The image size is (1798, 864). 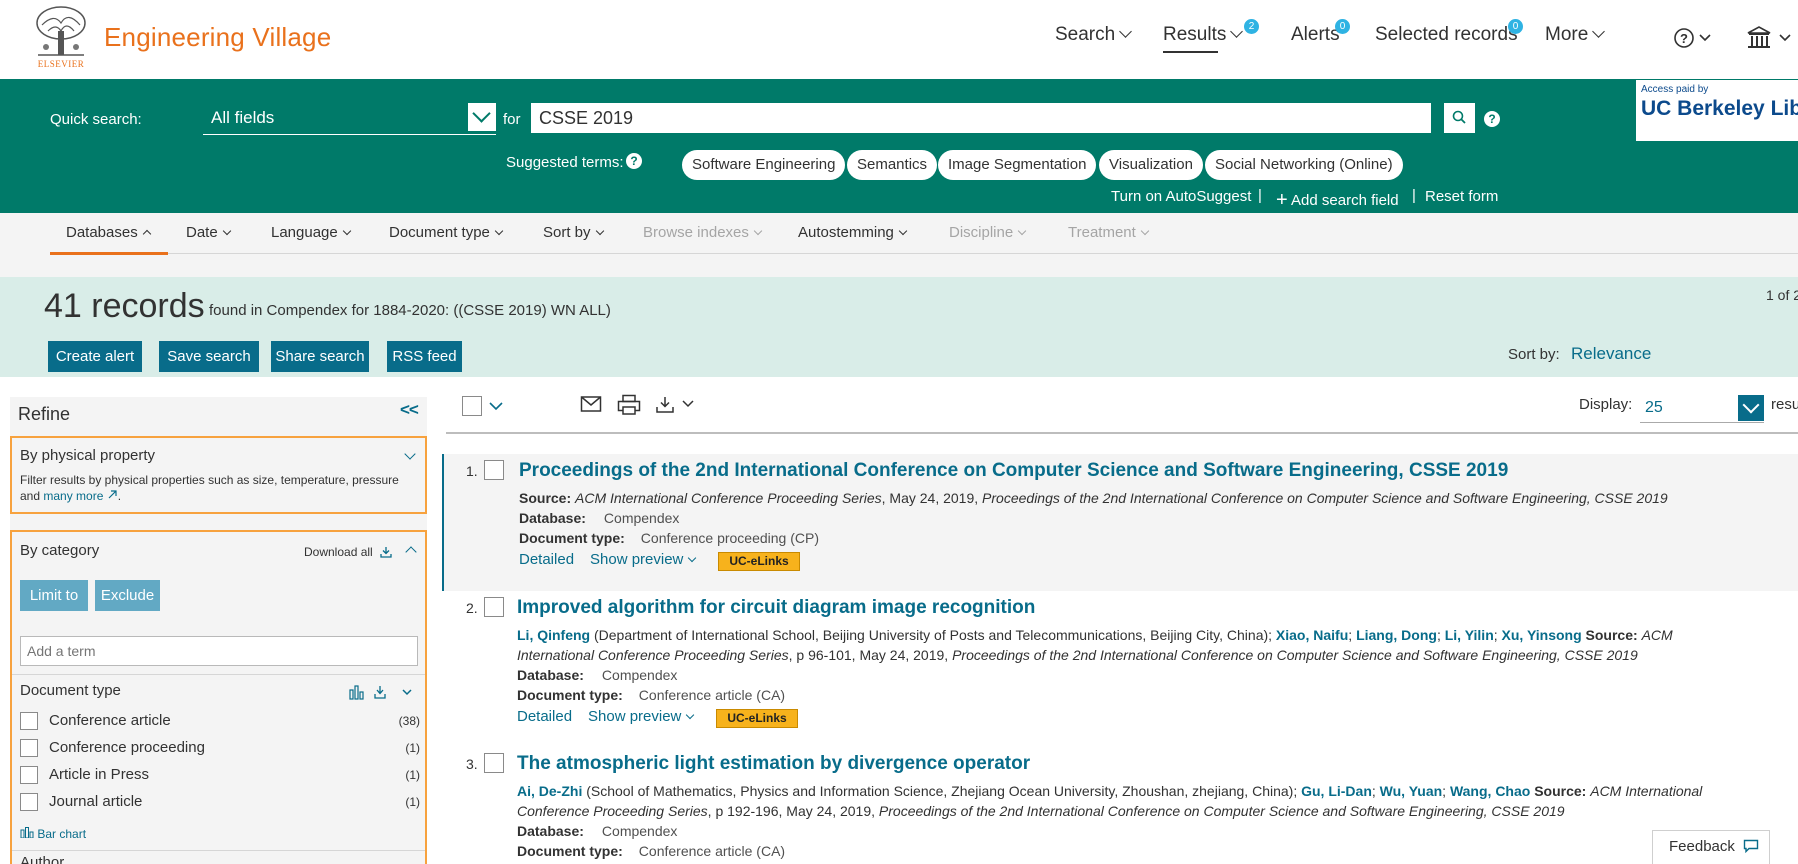 I want to click on print-icon, so click(x=629, y=405).